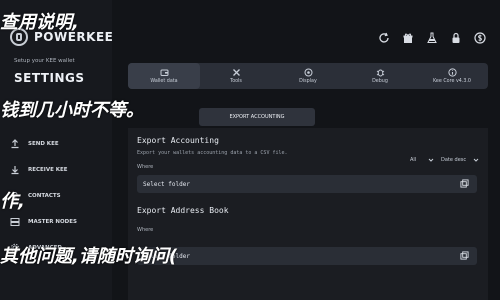 The height and width of the screenshot is (300, 500). I want to click on tab-debug: Debug, so click(380, 76).